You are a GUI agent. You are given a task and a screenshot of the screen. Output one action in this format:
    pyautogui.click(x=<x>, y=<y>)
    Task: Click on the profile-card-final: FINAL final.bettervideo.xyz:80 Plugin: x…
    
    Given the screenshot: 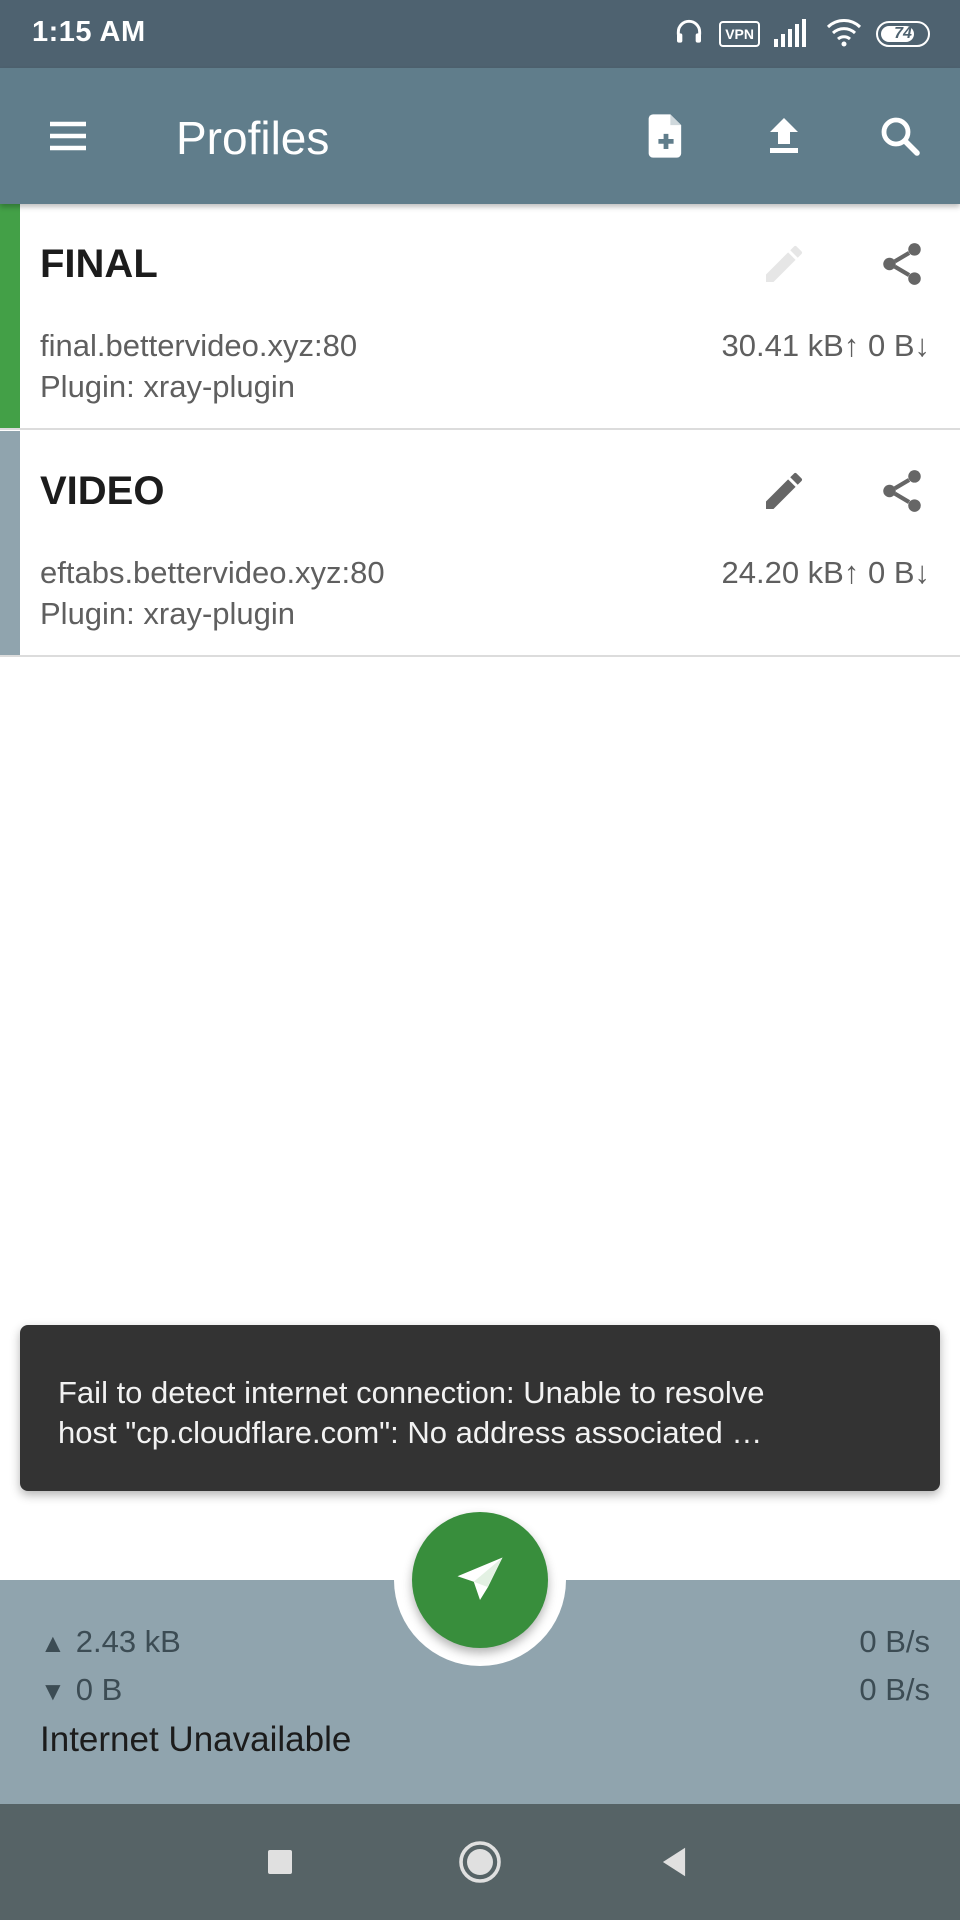 What is the action you would take?
    pyautogui.click(x=480, y=317)
    